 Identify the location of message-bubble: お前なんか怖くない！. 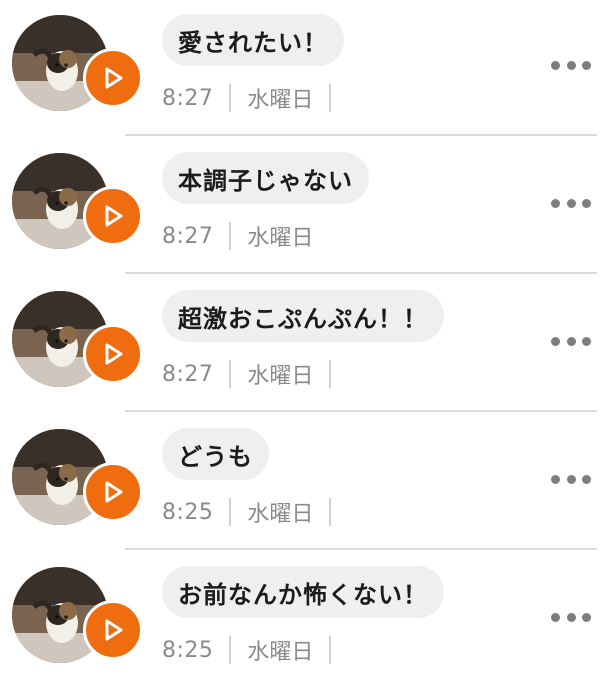
(303, 592).